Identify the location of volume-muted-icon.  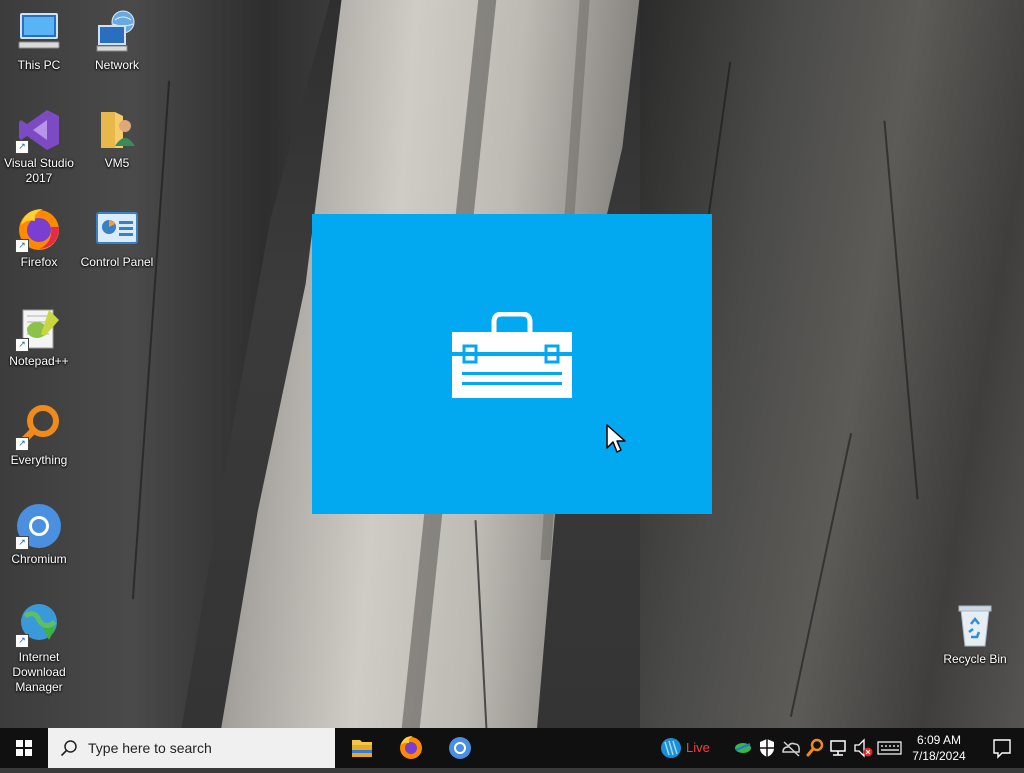
(863, 748).